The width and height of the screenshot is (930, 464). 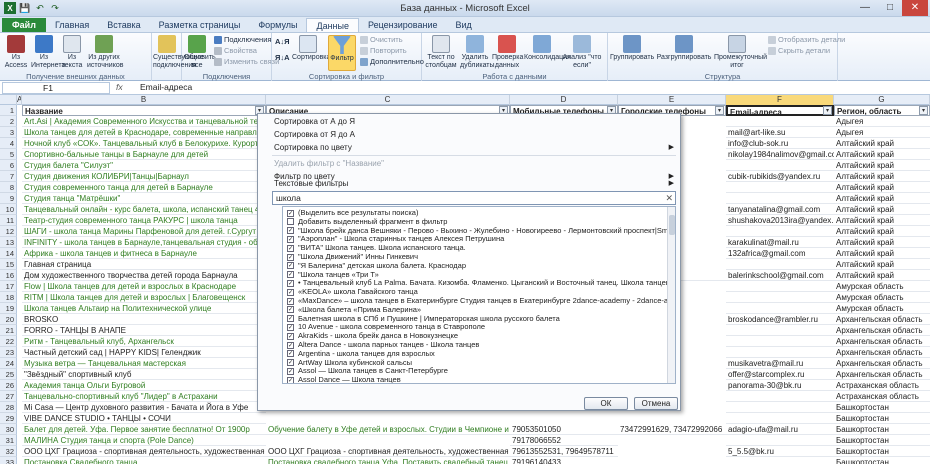 What do you see at coordinates (470, 134) in the screenshot?
I see `sort-za-item: Сортировка от Я до А` at bounding box center [470, 134].